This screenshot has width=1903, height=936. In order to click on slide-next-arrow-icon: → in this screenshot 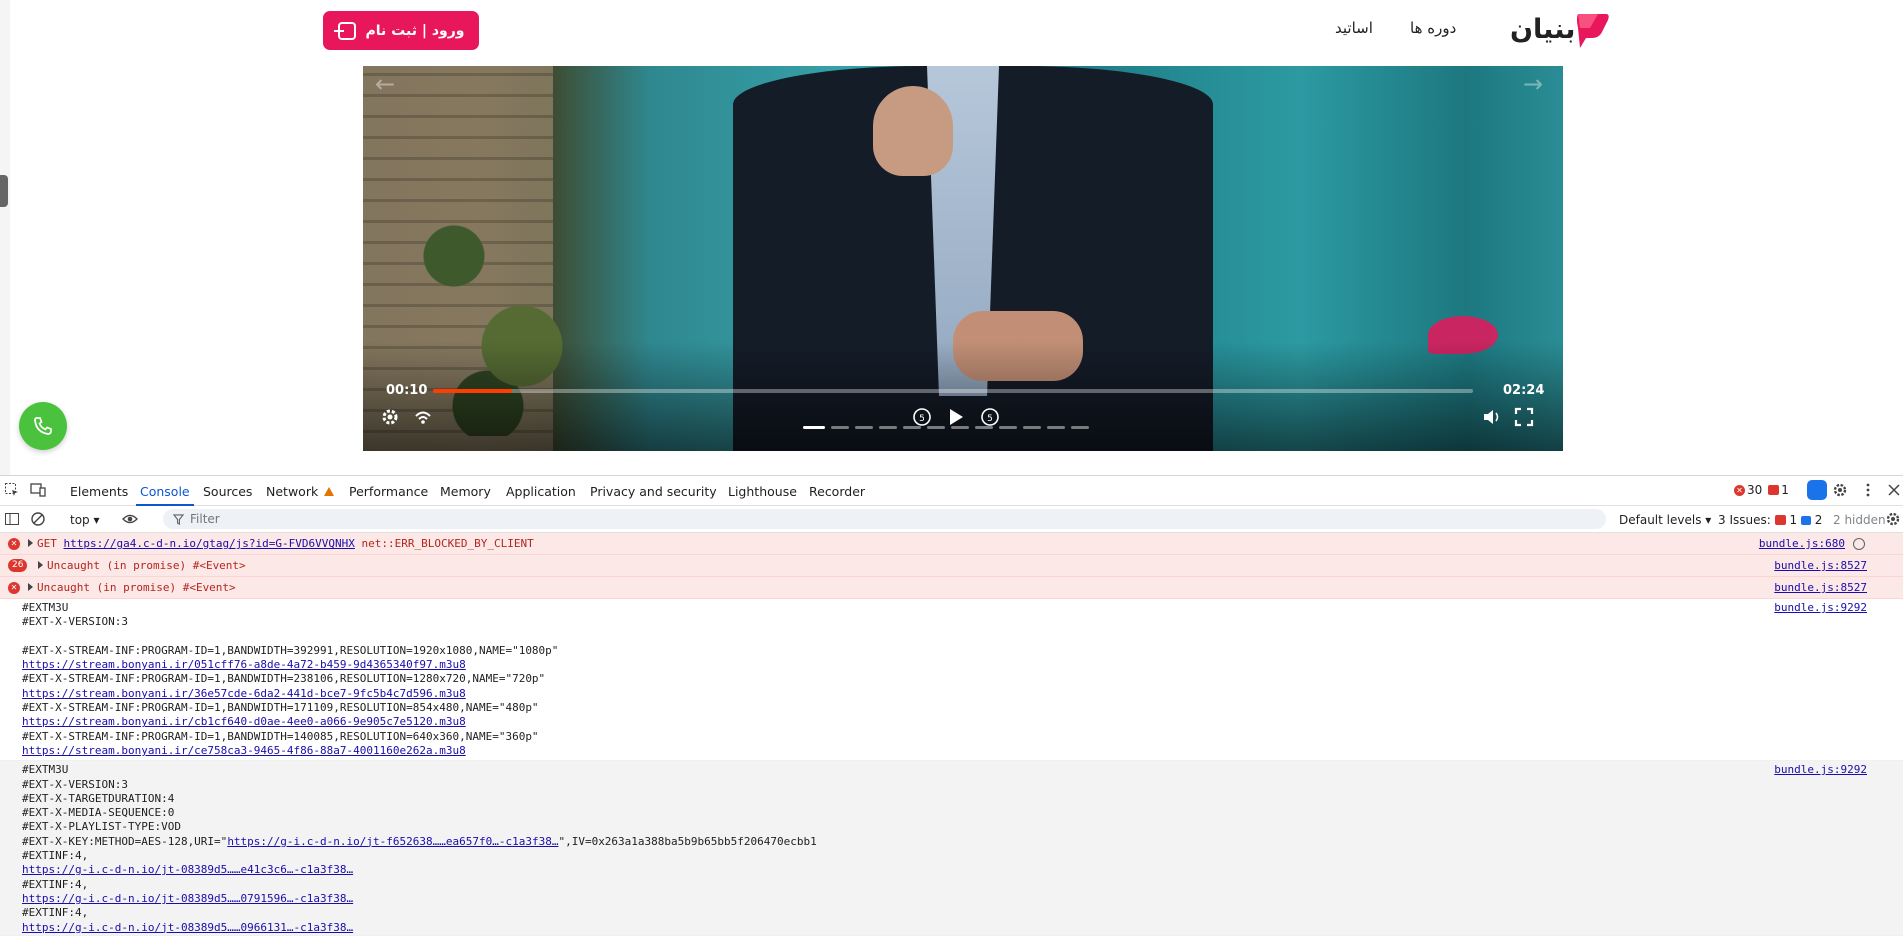, I will do `click(1533, 84)`.